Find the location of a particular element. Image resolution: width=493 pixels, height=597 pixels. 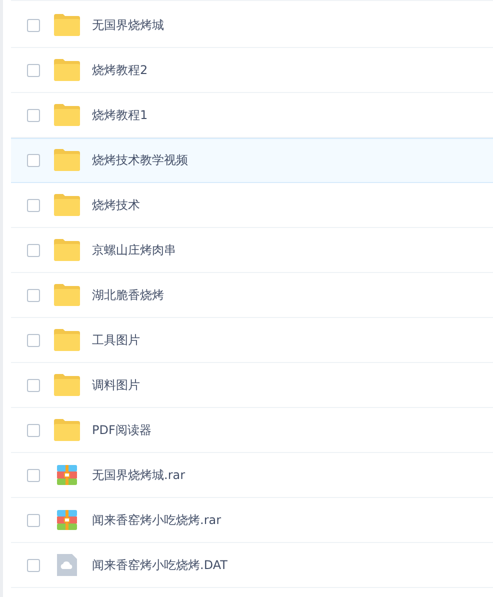

file-row: PDF阅读器 is located at coordinates (252, 430).